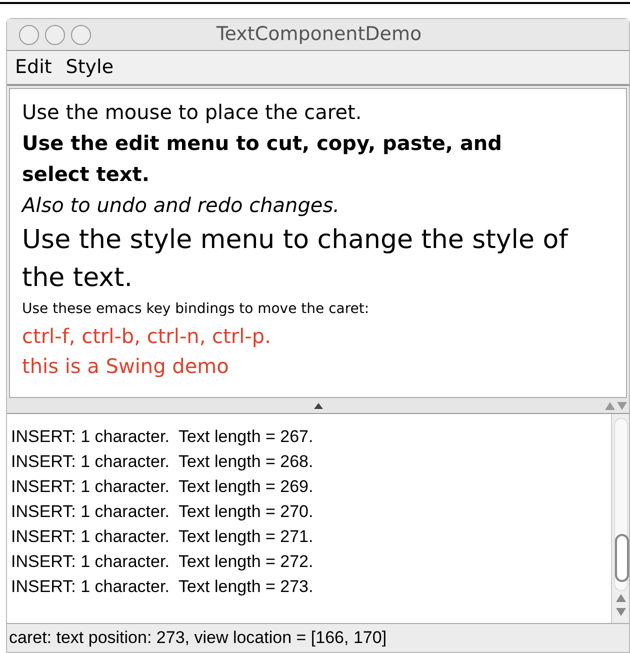 The width and height of the screenshot is (630, 653). I want to click on log-line: INSERT: 1 character. Text length = 271., so click(162, 537).